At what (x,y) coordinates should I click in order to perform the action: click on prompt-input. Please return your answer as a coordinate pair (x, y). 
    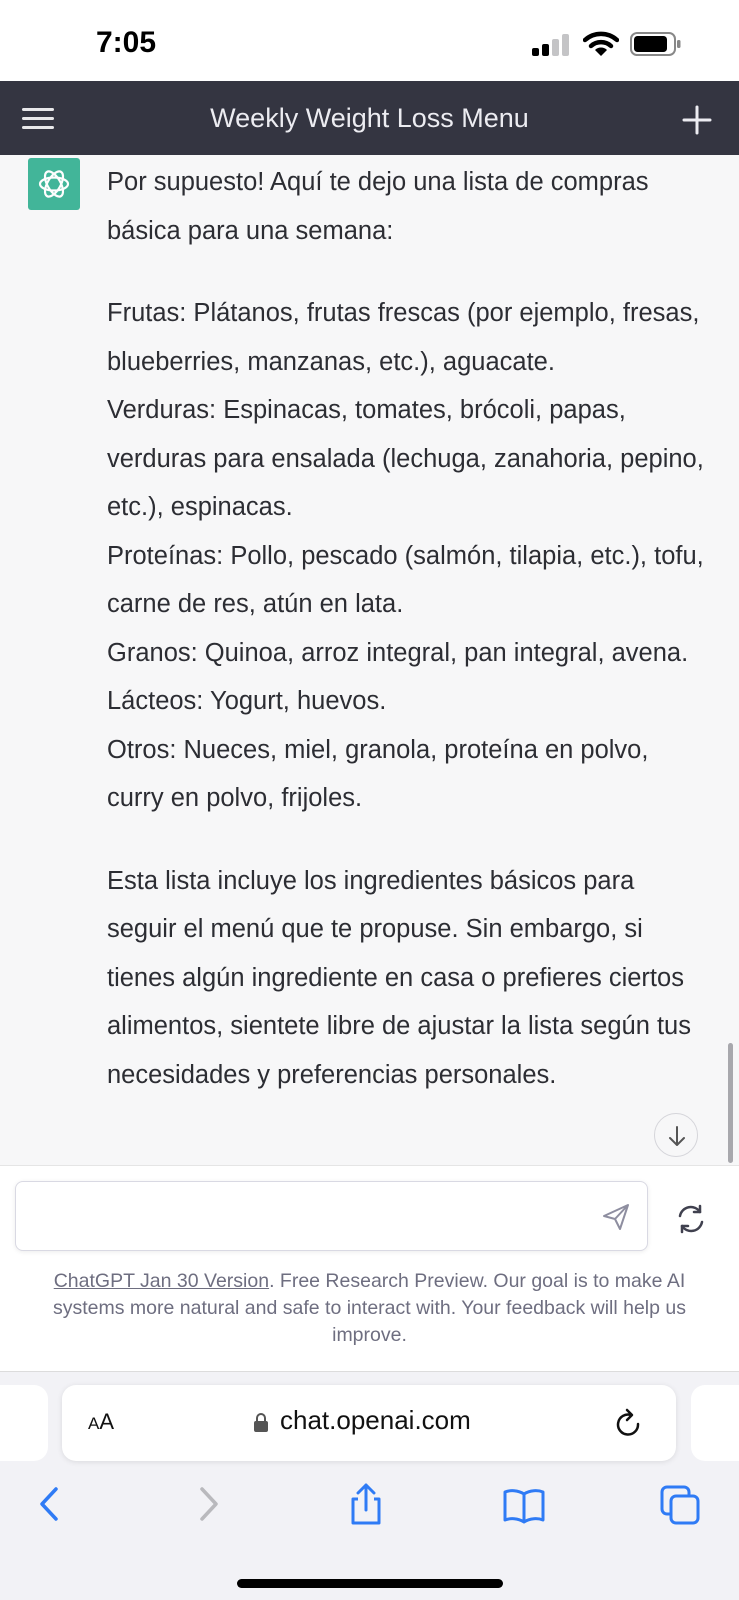
    Looking at the image, I should click on (310, 1216).